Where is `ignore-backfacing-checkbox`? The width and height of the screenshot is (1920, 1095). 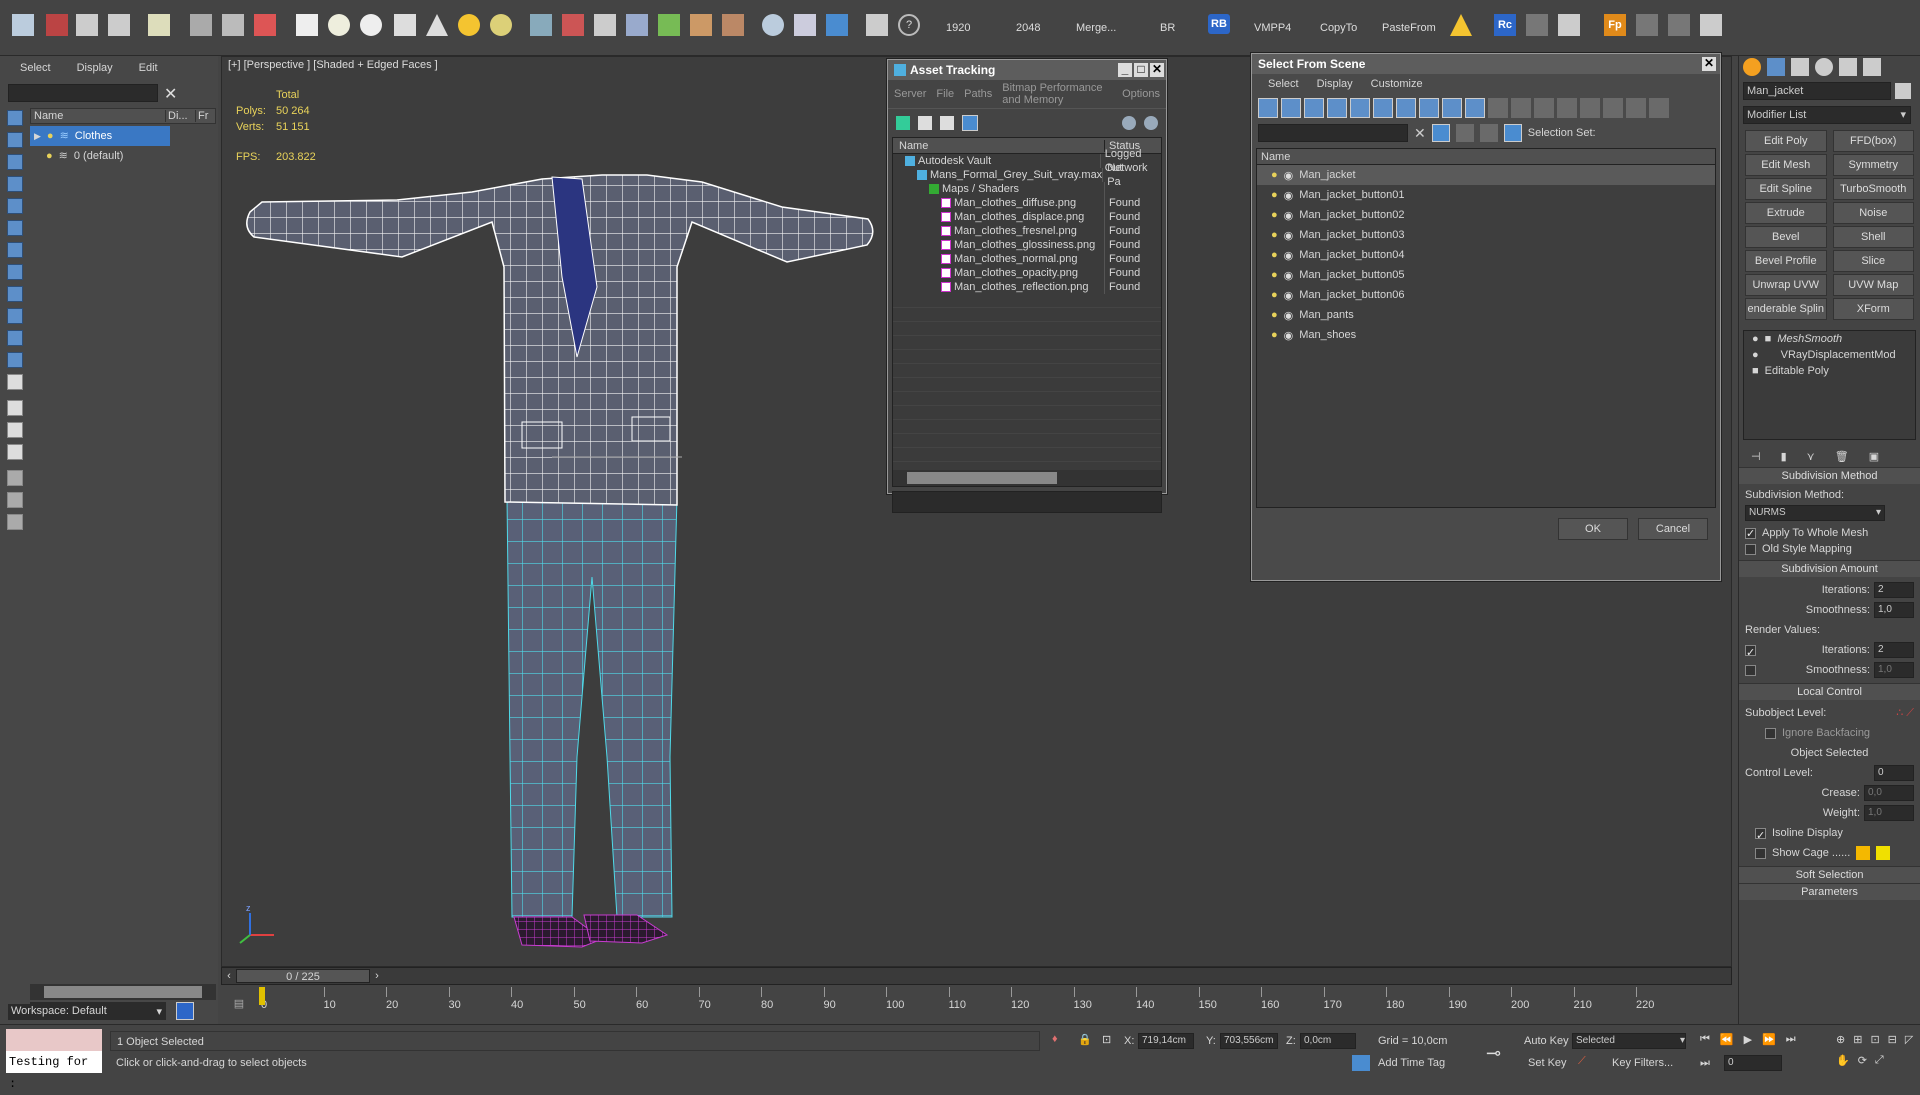 ignore-backfacing-checkbox is located at coordinates (1770, 733).